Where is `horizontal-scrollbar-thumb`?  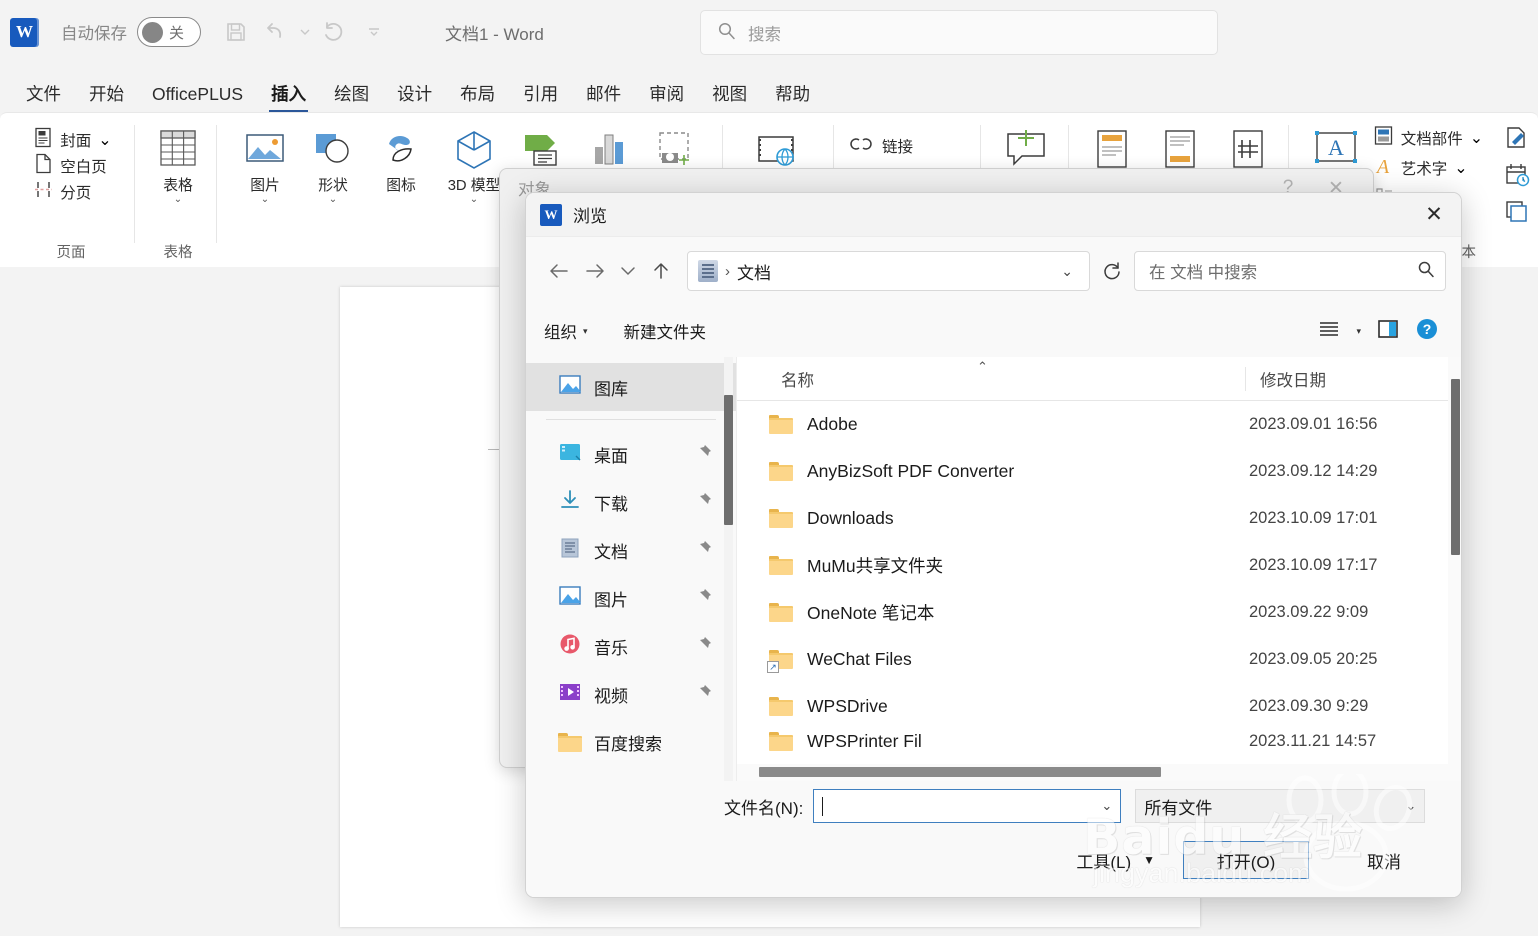 horizontal-scrollbar-thumb is located at coordinates (960, 772).